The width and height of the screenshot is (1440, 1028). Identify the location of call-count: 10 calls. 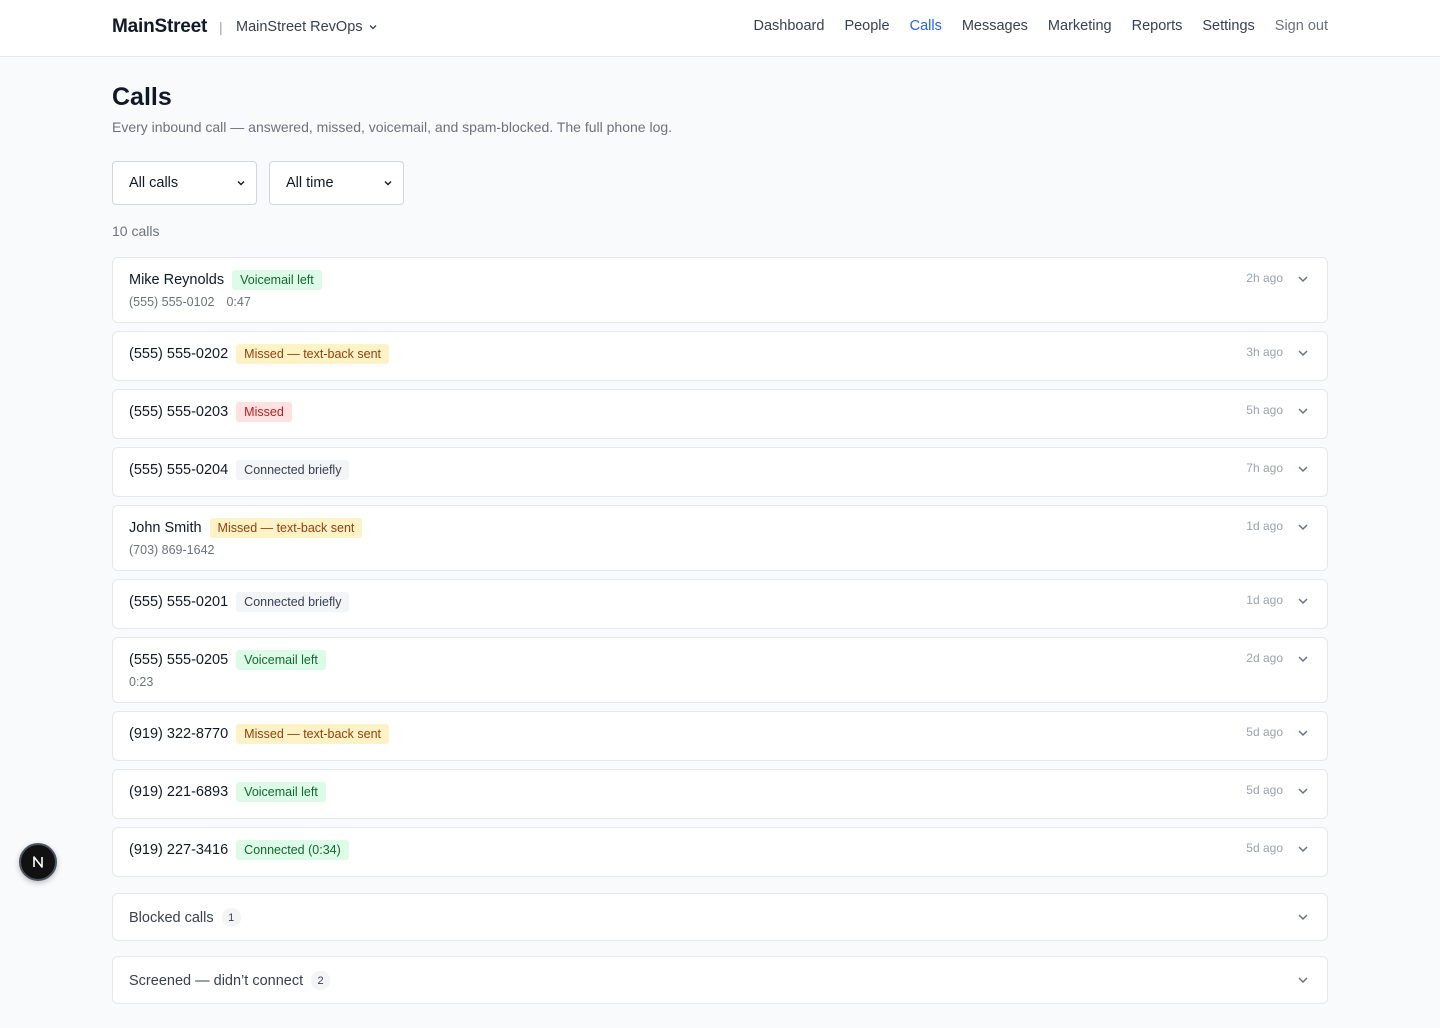
(136, 231).